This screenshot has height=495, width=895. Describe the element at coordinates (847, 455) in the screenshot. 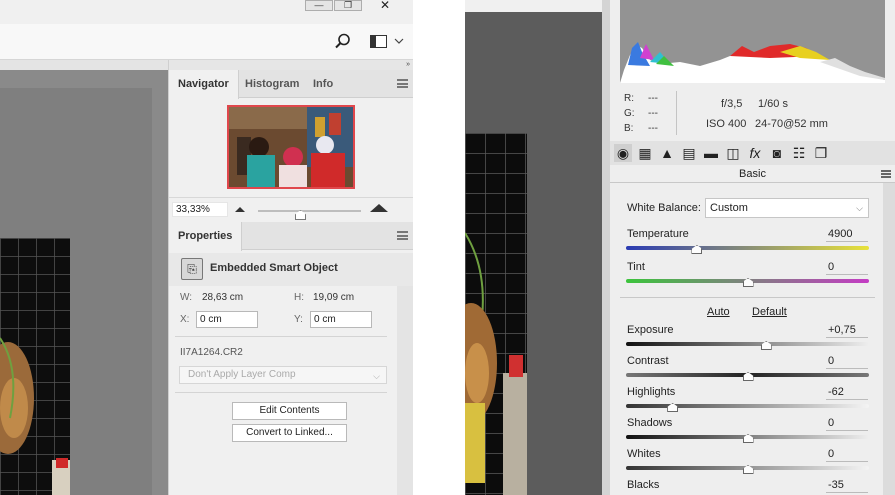

I see `whites-value: 0` at that location.